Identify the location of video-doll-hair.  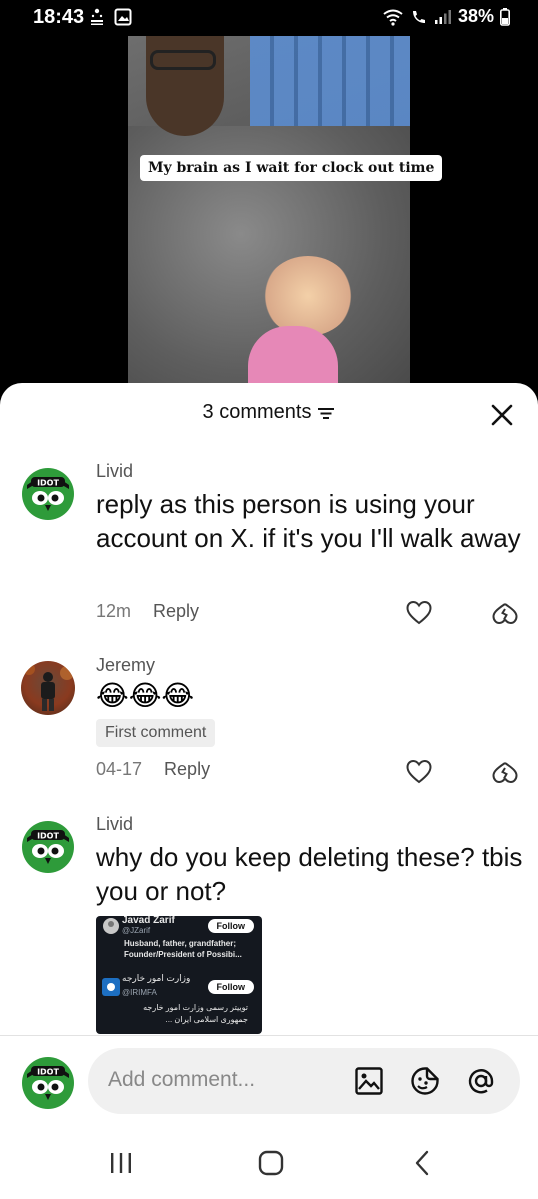
(308, 296).